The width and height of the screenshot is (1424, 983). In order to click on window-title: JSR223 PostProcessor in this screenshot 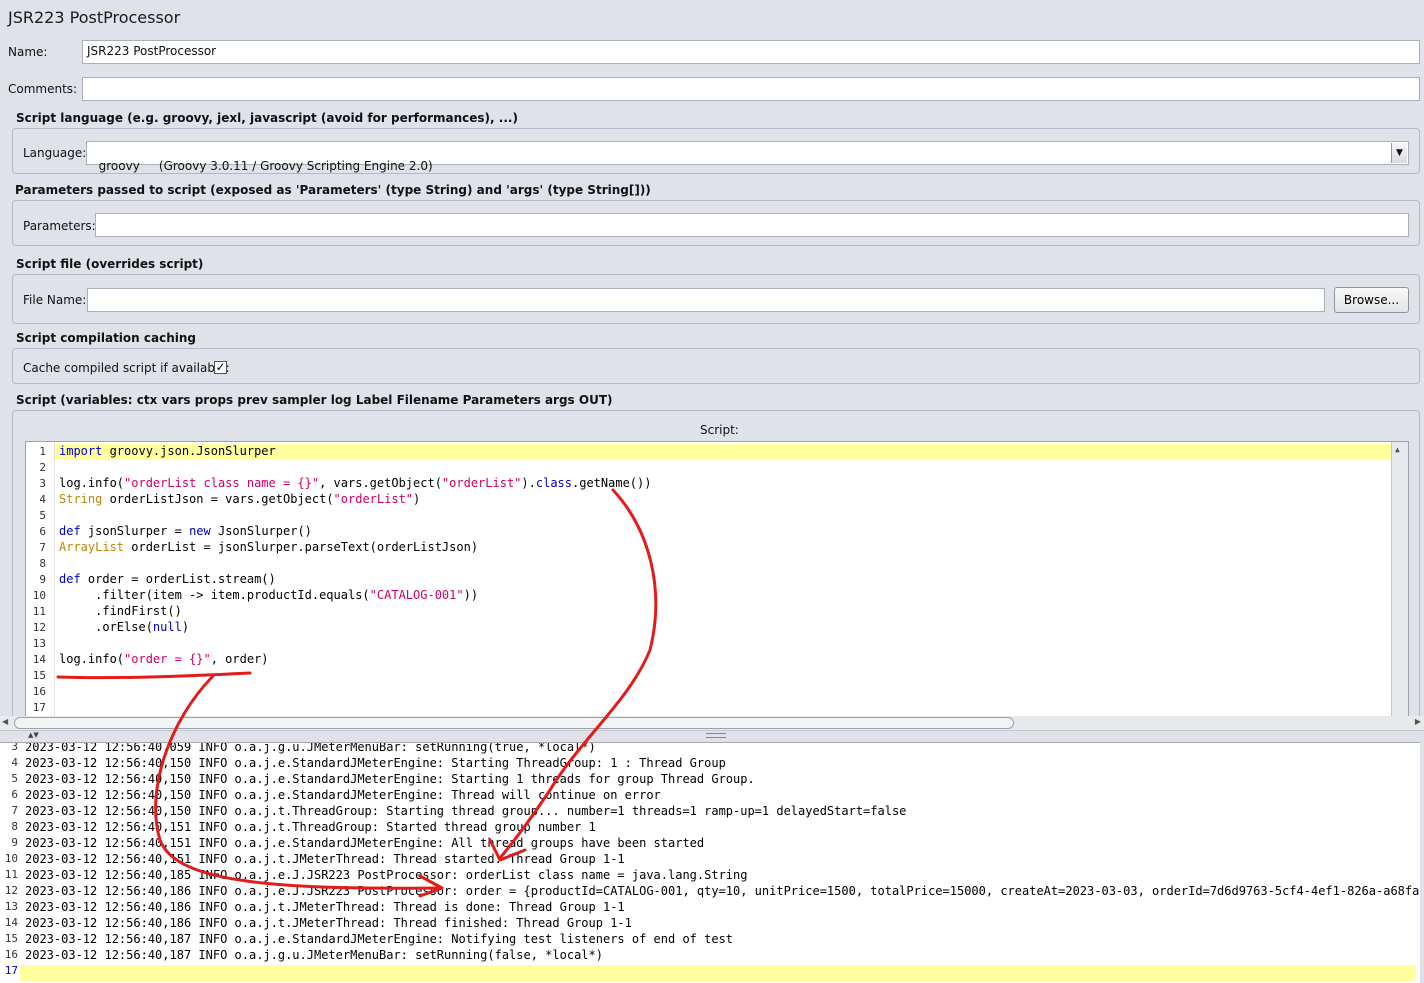, I will do `click(94, 17)`.